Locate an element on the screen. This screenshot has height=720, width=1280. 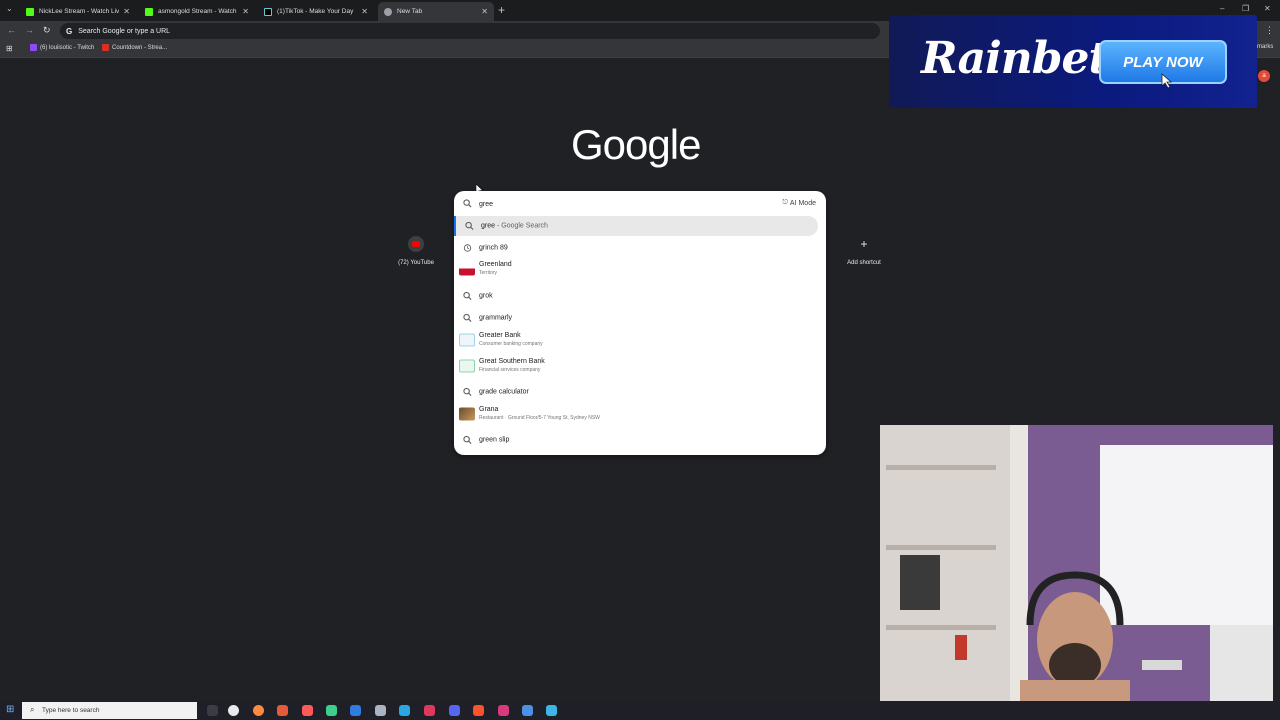
suggestion-item: grammarly is located at coordinates (636, 318).